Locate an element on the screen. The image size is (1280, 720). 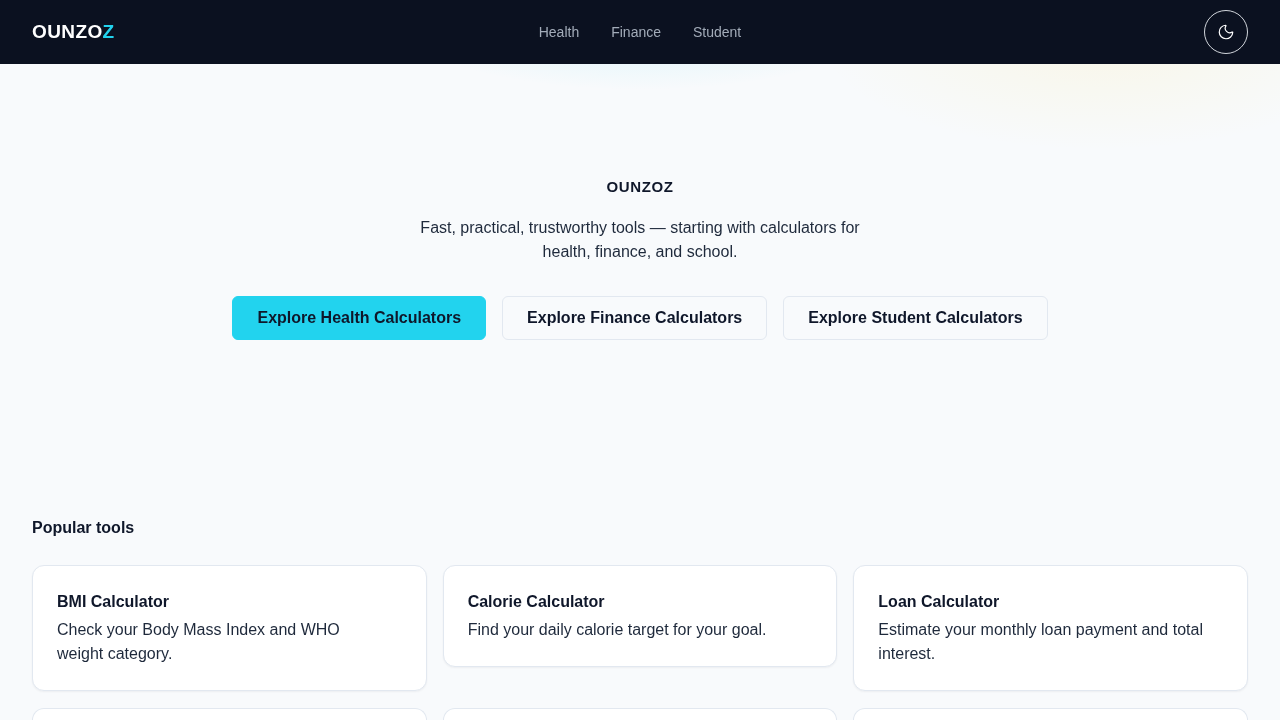
nav-link: Finance is located at coordinates (636, 32).